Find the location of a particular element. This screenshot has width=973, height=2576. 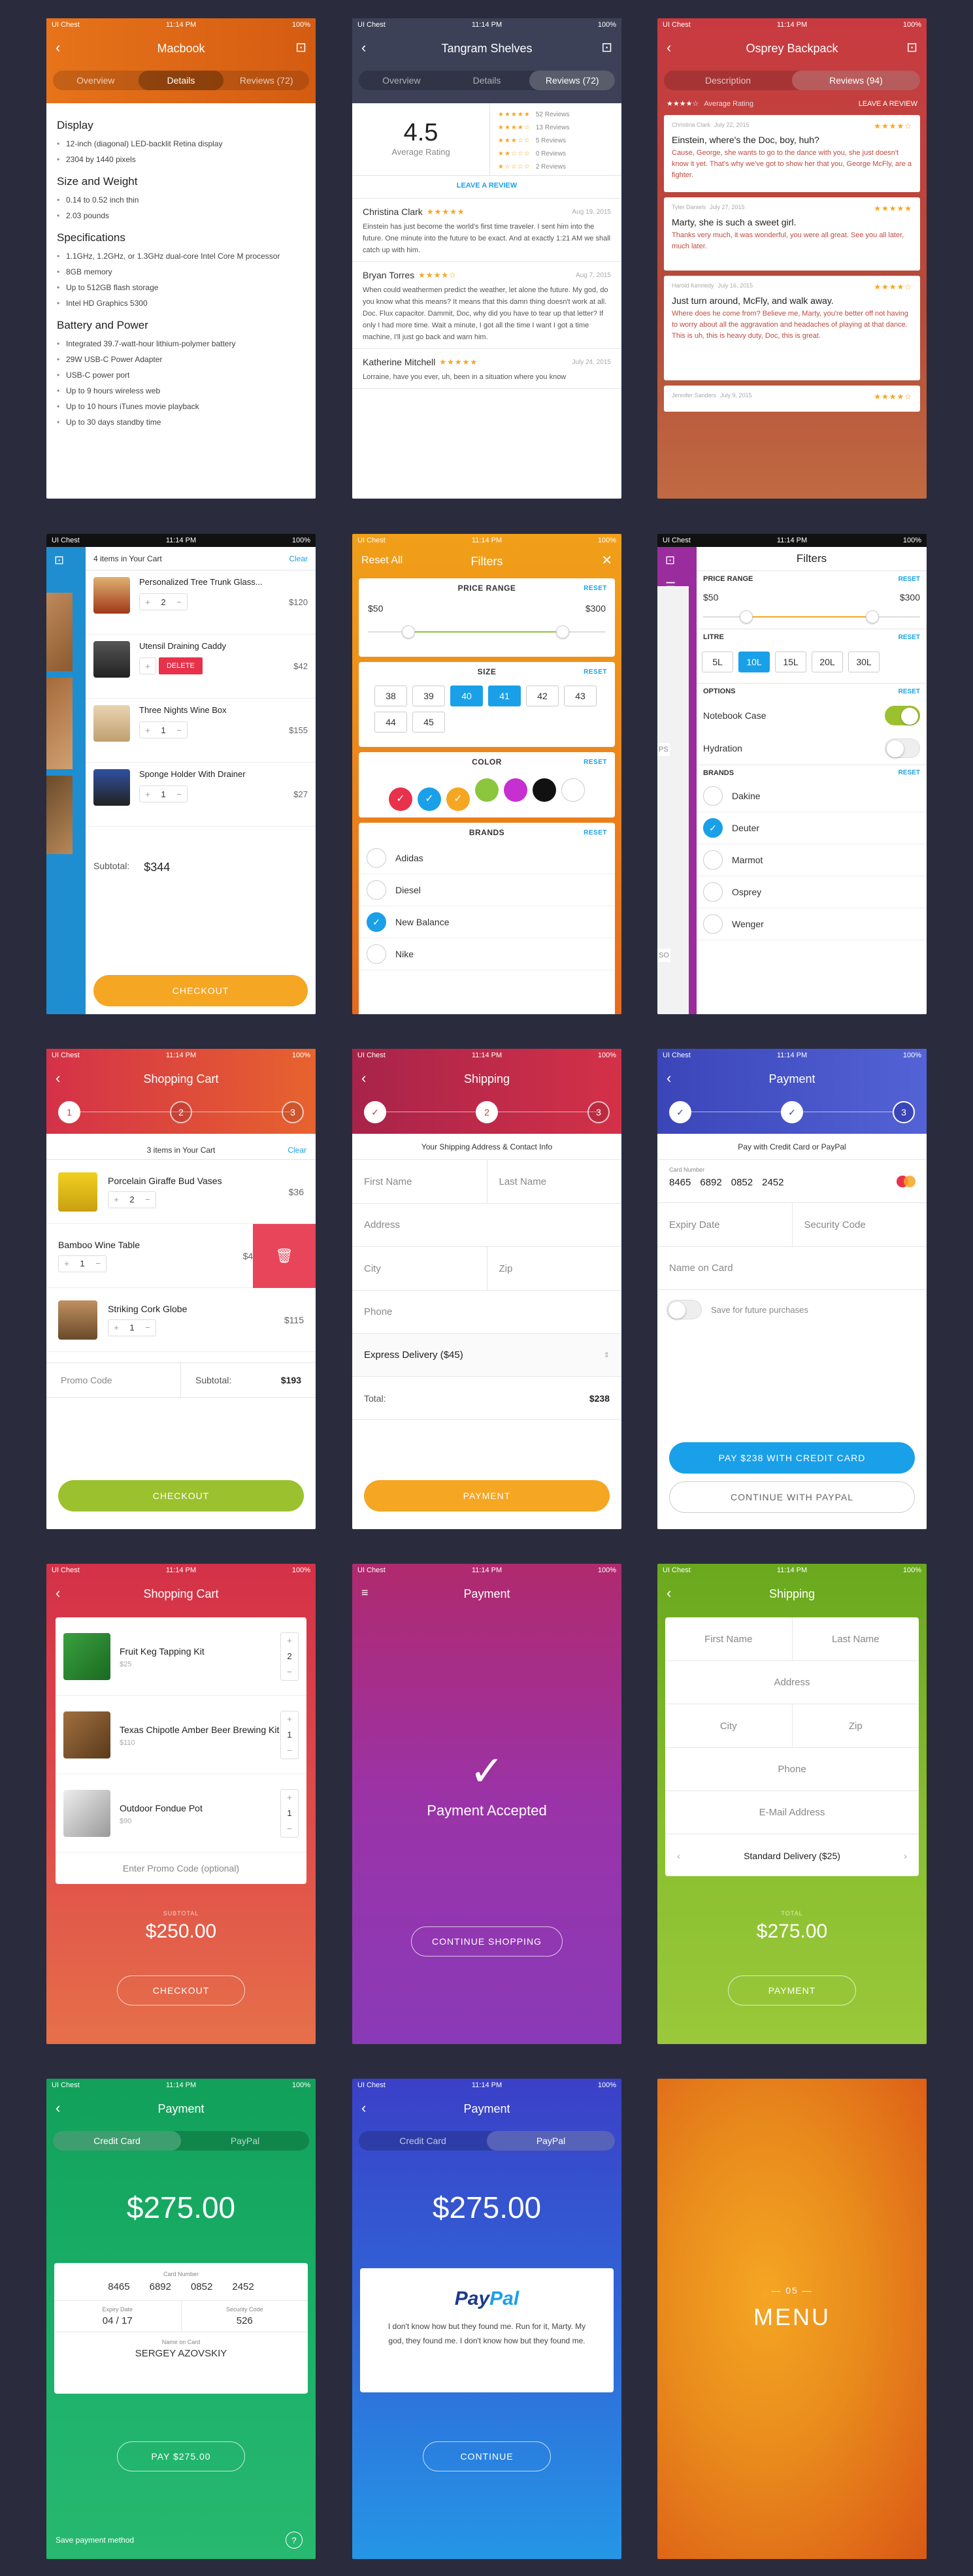

cart-item: Fruit Keg Tapping Kit $25 +2 − is located at coordinates (181, 1656).